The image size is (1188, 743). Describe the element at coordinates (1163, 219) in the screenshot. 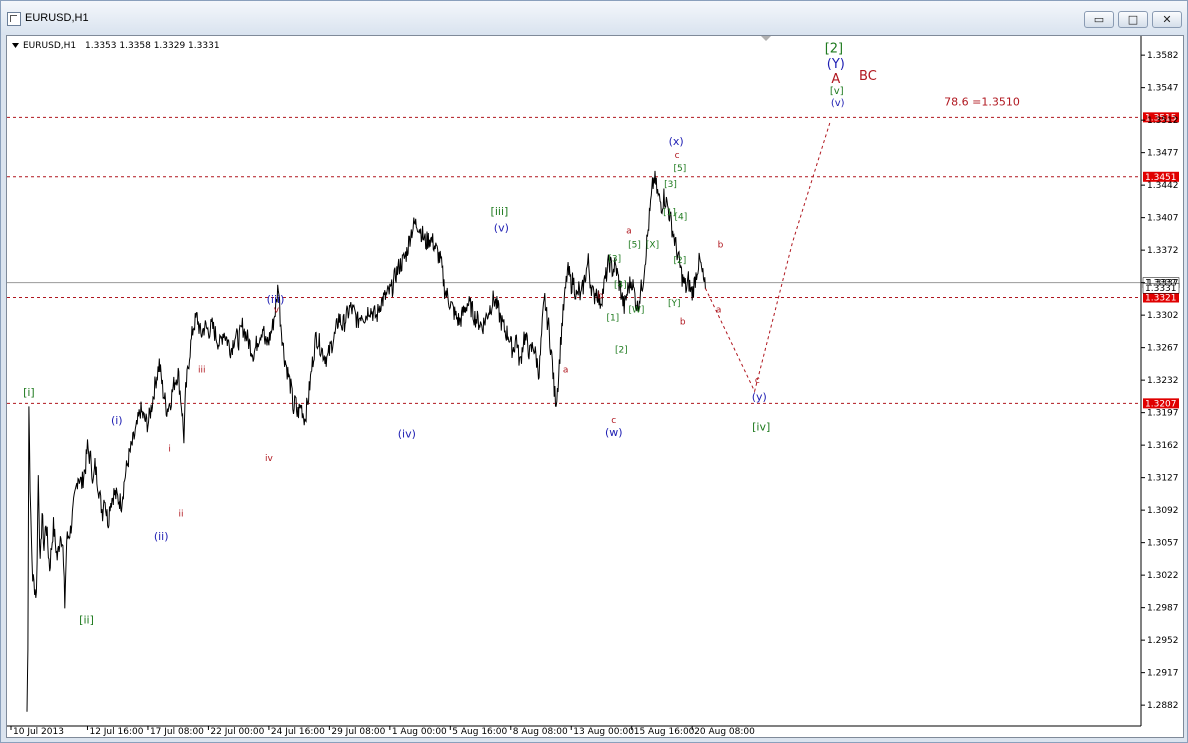

I see `y-tick-label: 1.3407` at that location.